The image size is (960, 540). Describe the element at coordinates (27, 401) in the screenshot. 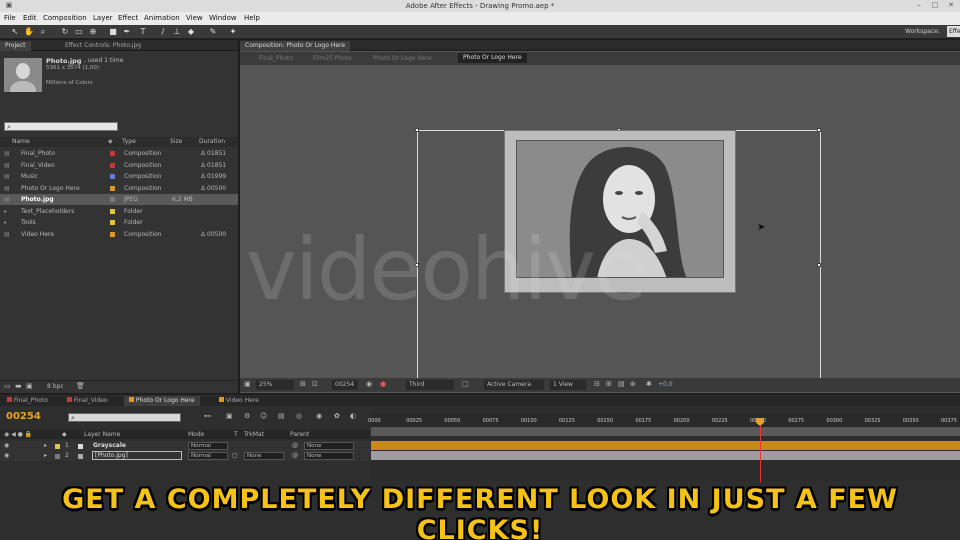

I see `tab-final-photo: Final_Photo` at that location.